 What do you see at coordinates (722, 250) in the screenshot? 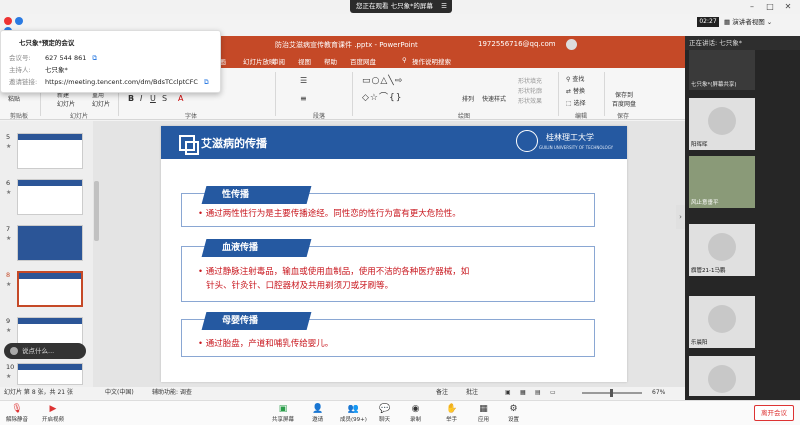
I see `participant-tile: 旗管21-1马鹏` at bounding box center [722, 250].